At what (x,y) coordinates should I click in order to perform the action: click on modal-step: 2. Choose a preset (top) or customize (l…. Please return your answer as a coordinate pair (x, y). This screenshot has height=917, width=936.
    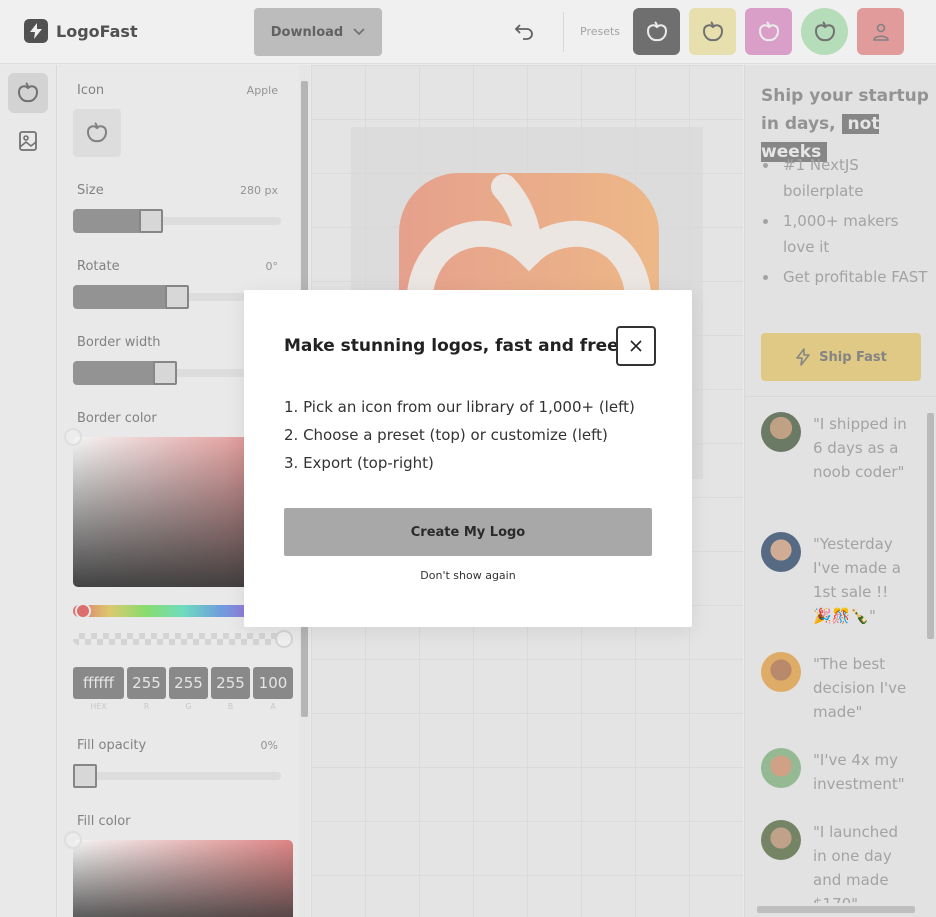
    Looking at the image, I should click on (446, 435).